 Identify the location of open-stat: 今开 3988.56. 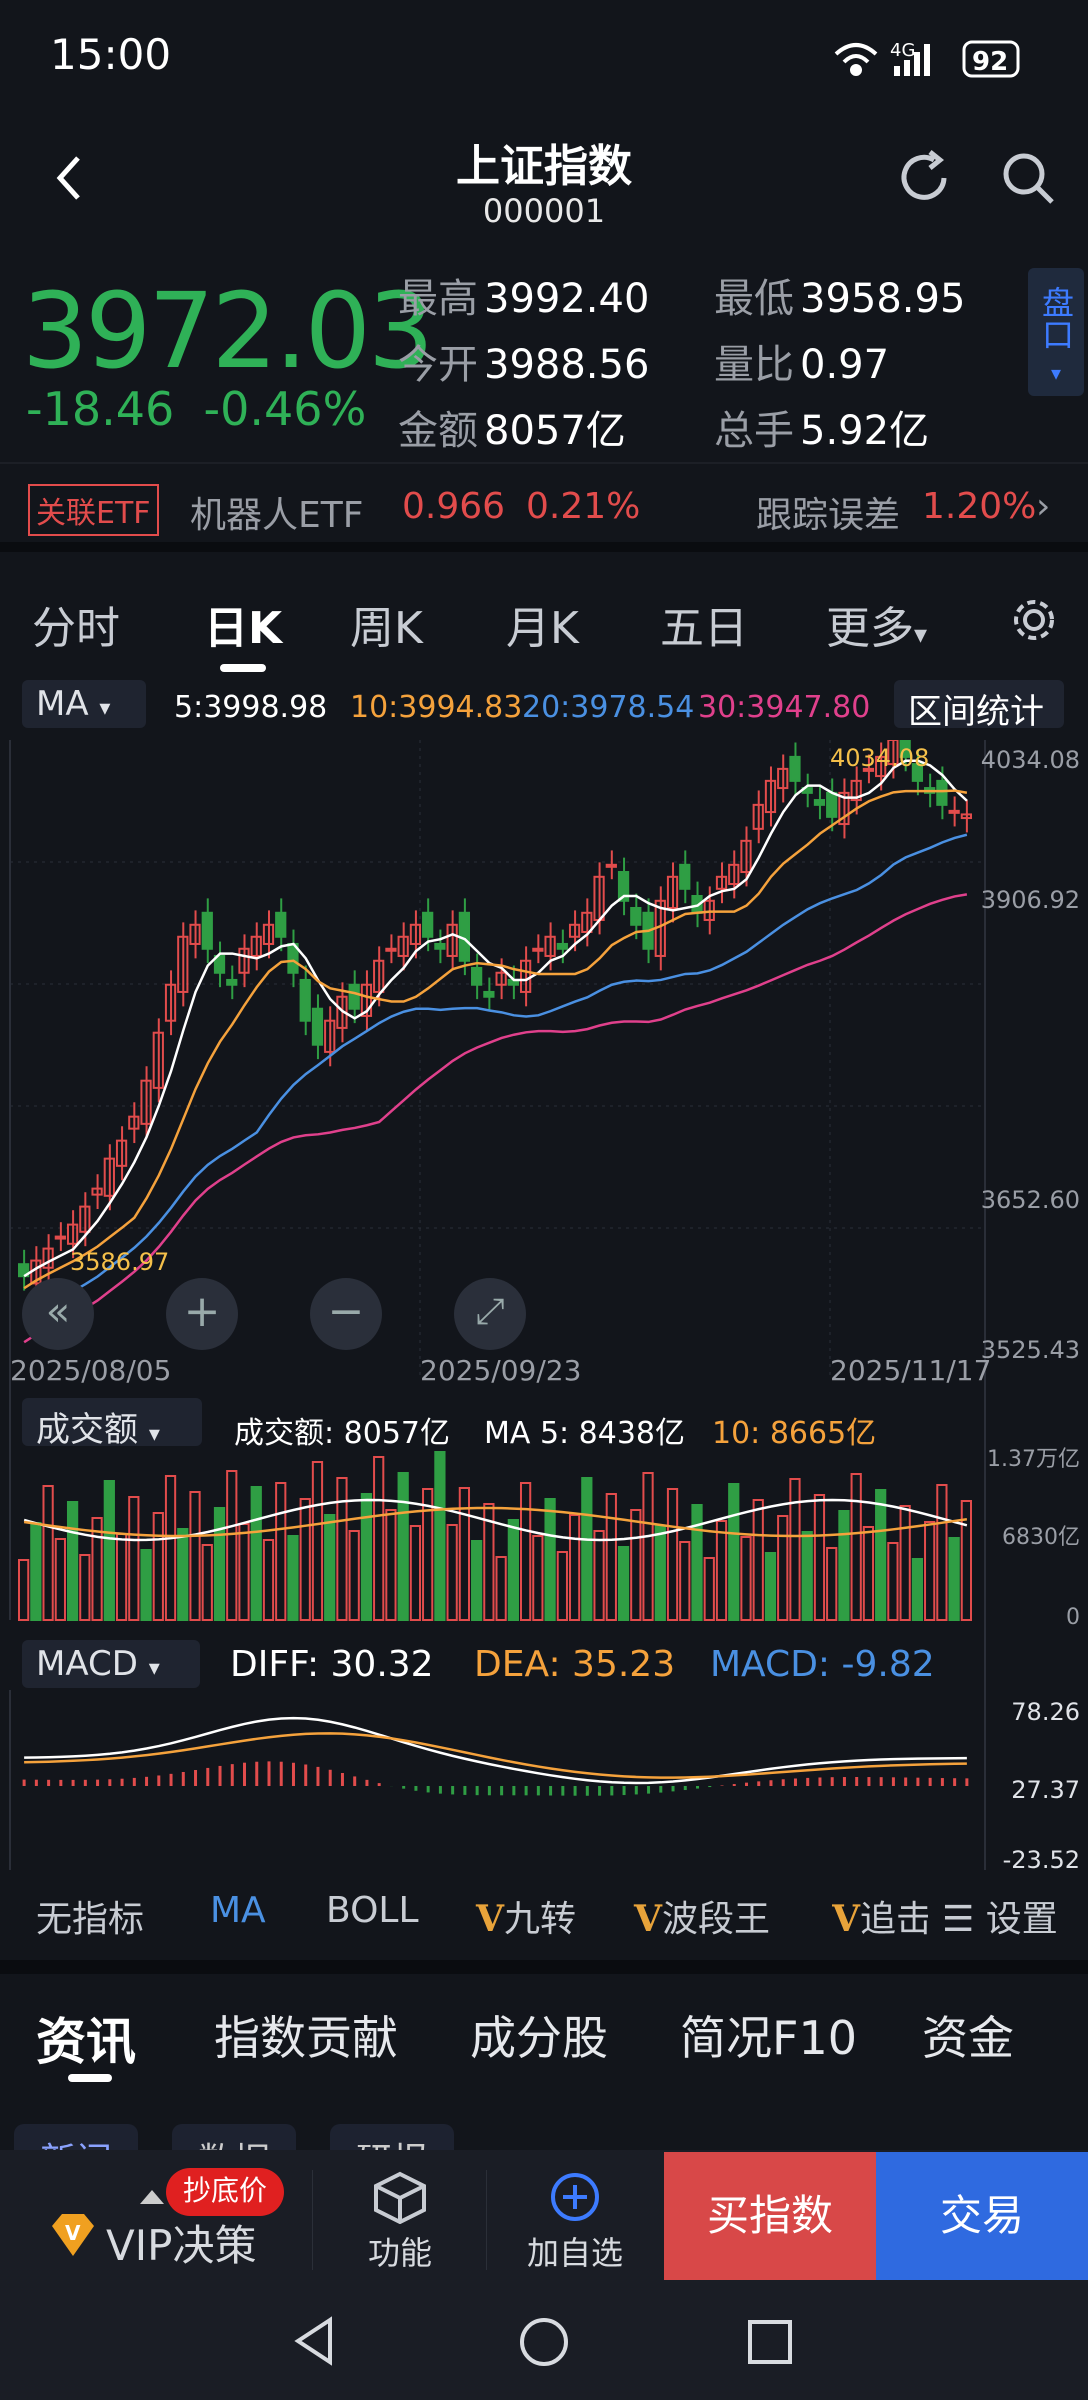
(524, 365).